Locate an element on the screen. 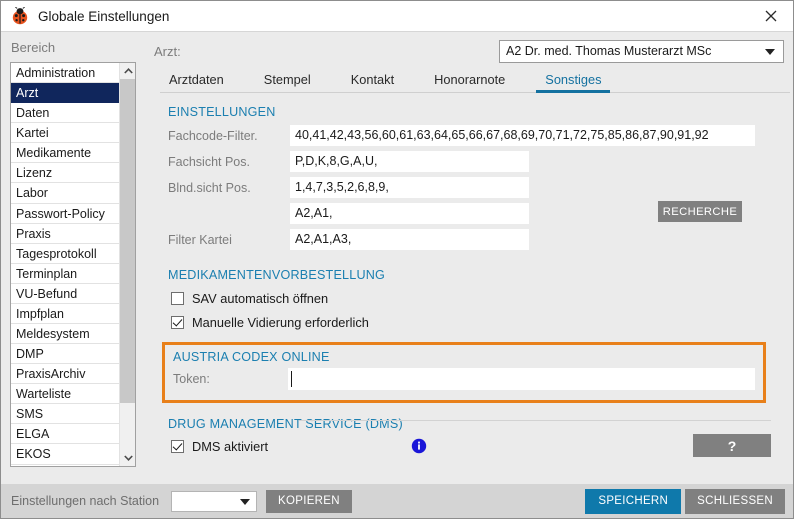 This screenshot has height=519, width=794. sidebar-item-label: DMP is located at coordinates (30, 354).